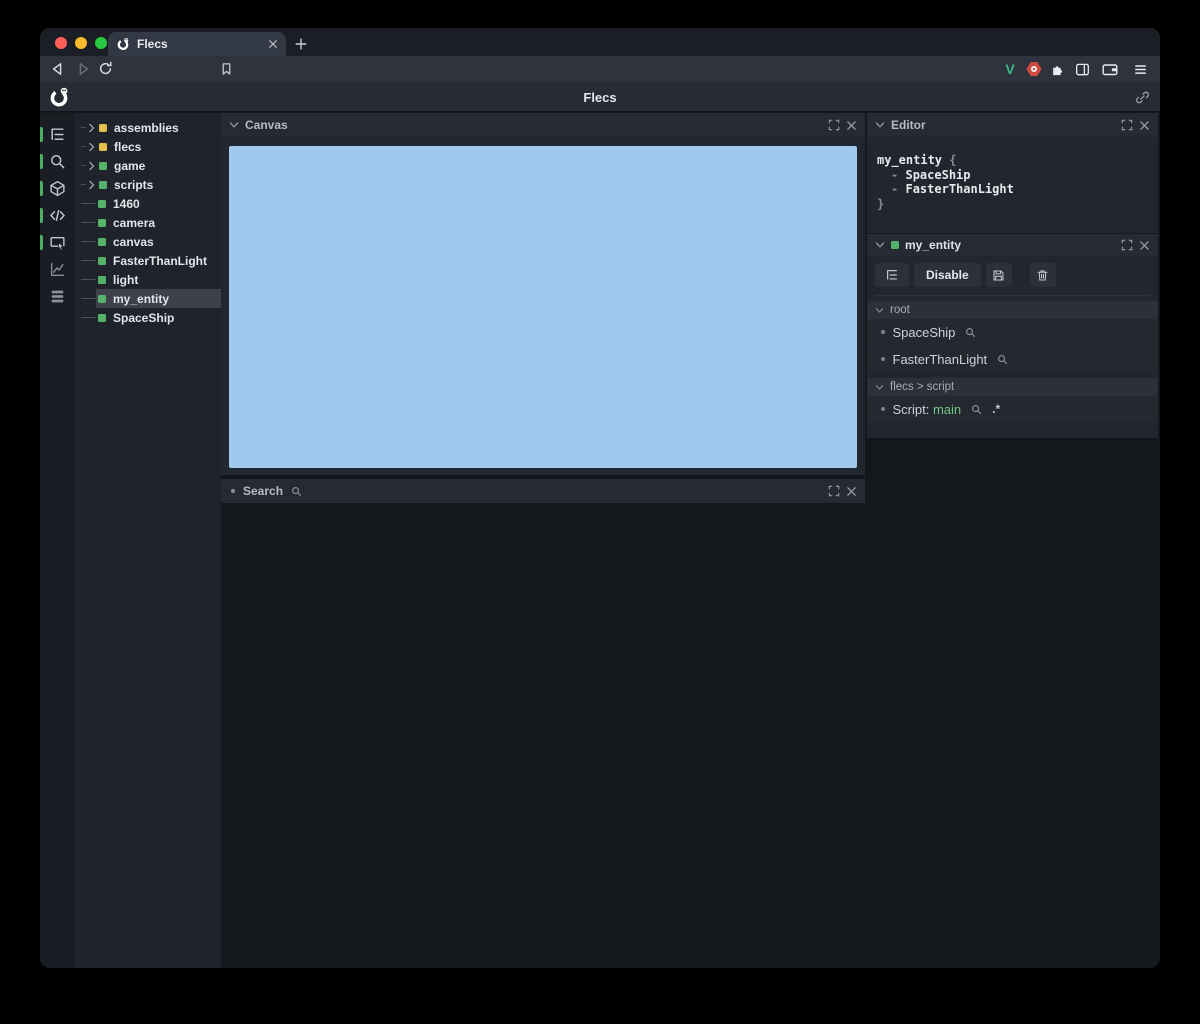 The width and height of the screenshot is (1200, 1024). I want to click on tree-item-label: assemblies, so click(146, 127).